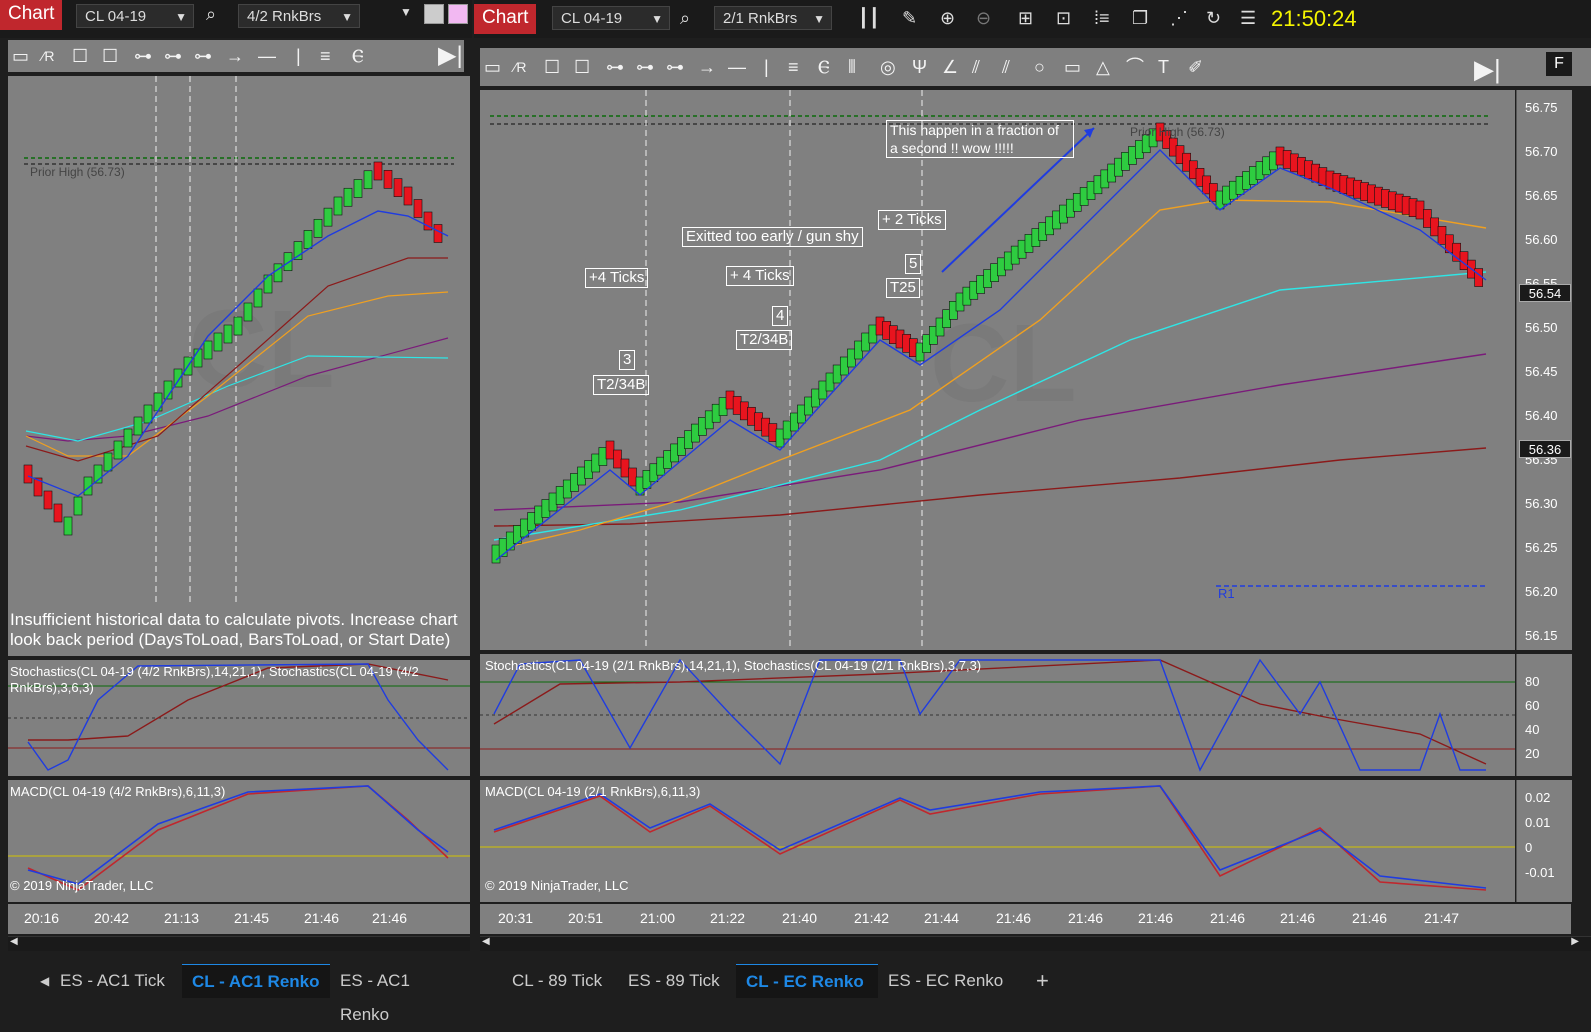 The height and width of the screenshot is (1032, 1591). I want to click on annotation-plus2-ticks: + 2 Ticks, so click(912, 220).